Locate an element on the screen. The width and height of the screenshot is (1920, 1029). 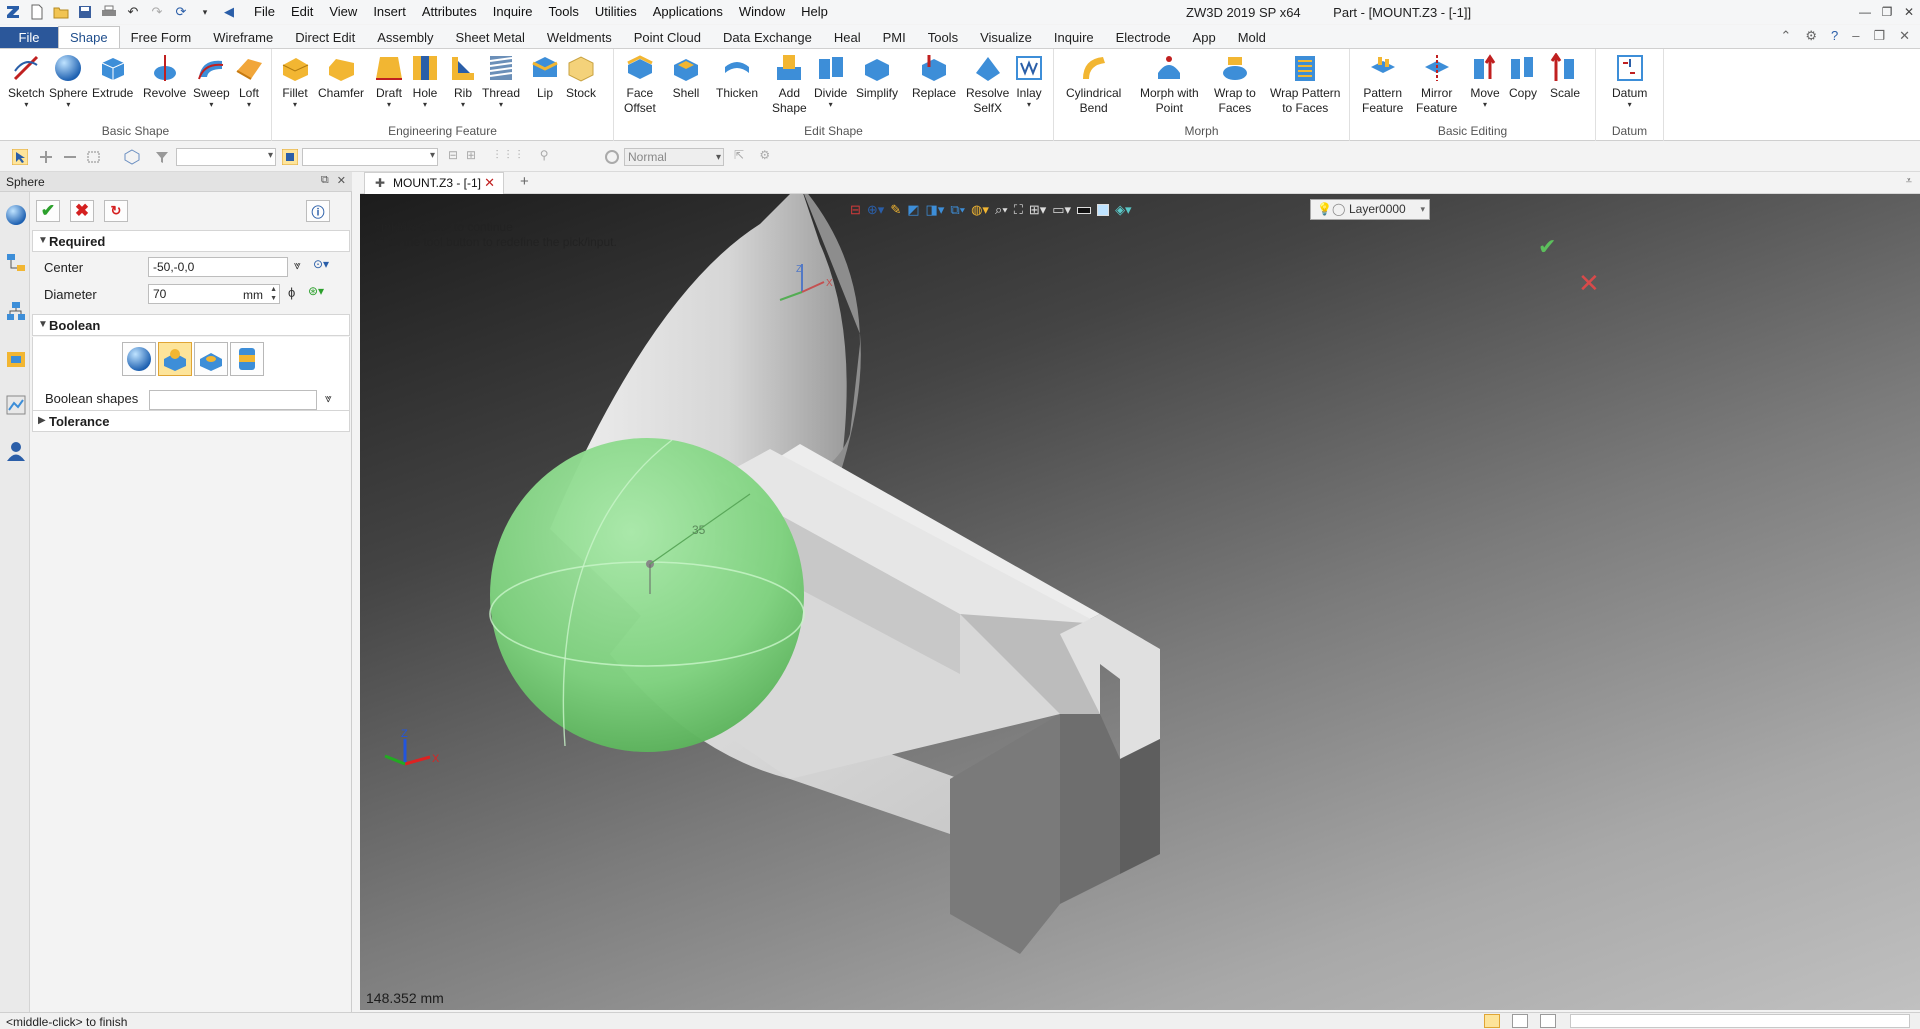
menu-utilities: Utilities is located at coordinates (616, 12).